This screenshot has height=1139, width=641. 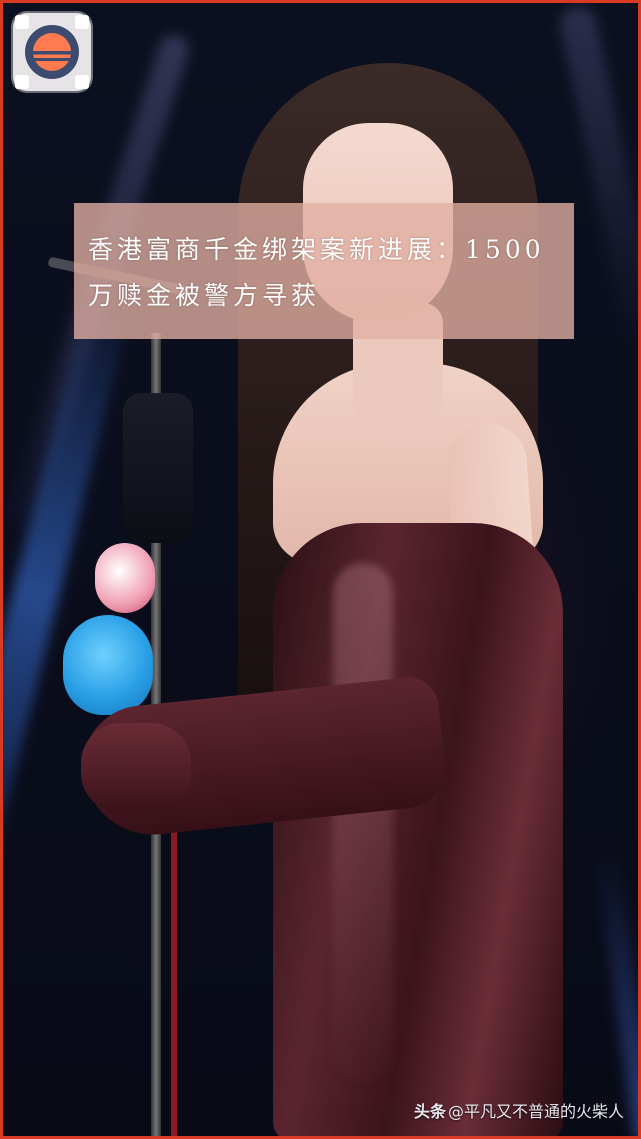 What do you see at coordinates (429, 1111) in the screenshot?
I see `watermark-brand: 头条` at bounding box center [429, 1111].